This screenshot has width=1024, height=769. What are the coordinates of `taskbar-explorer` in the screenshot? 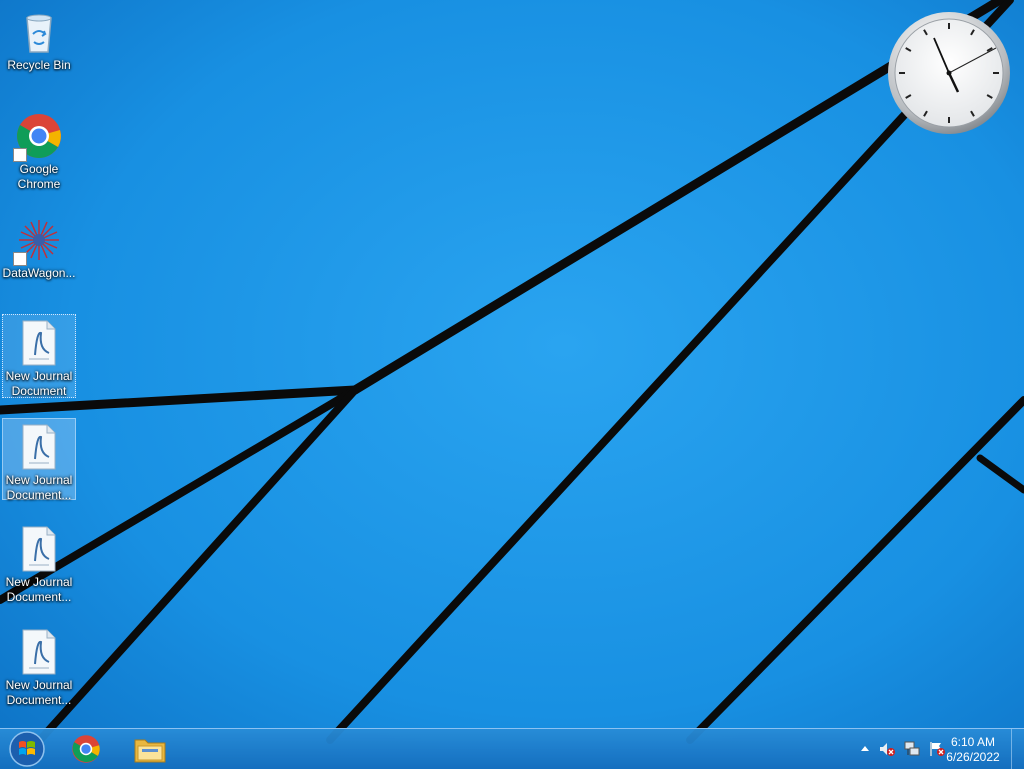 It's located at (150, 749).